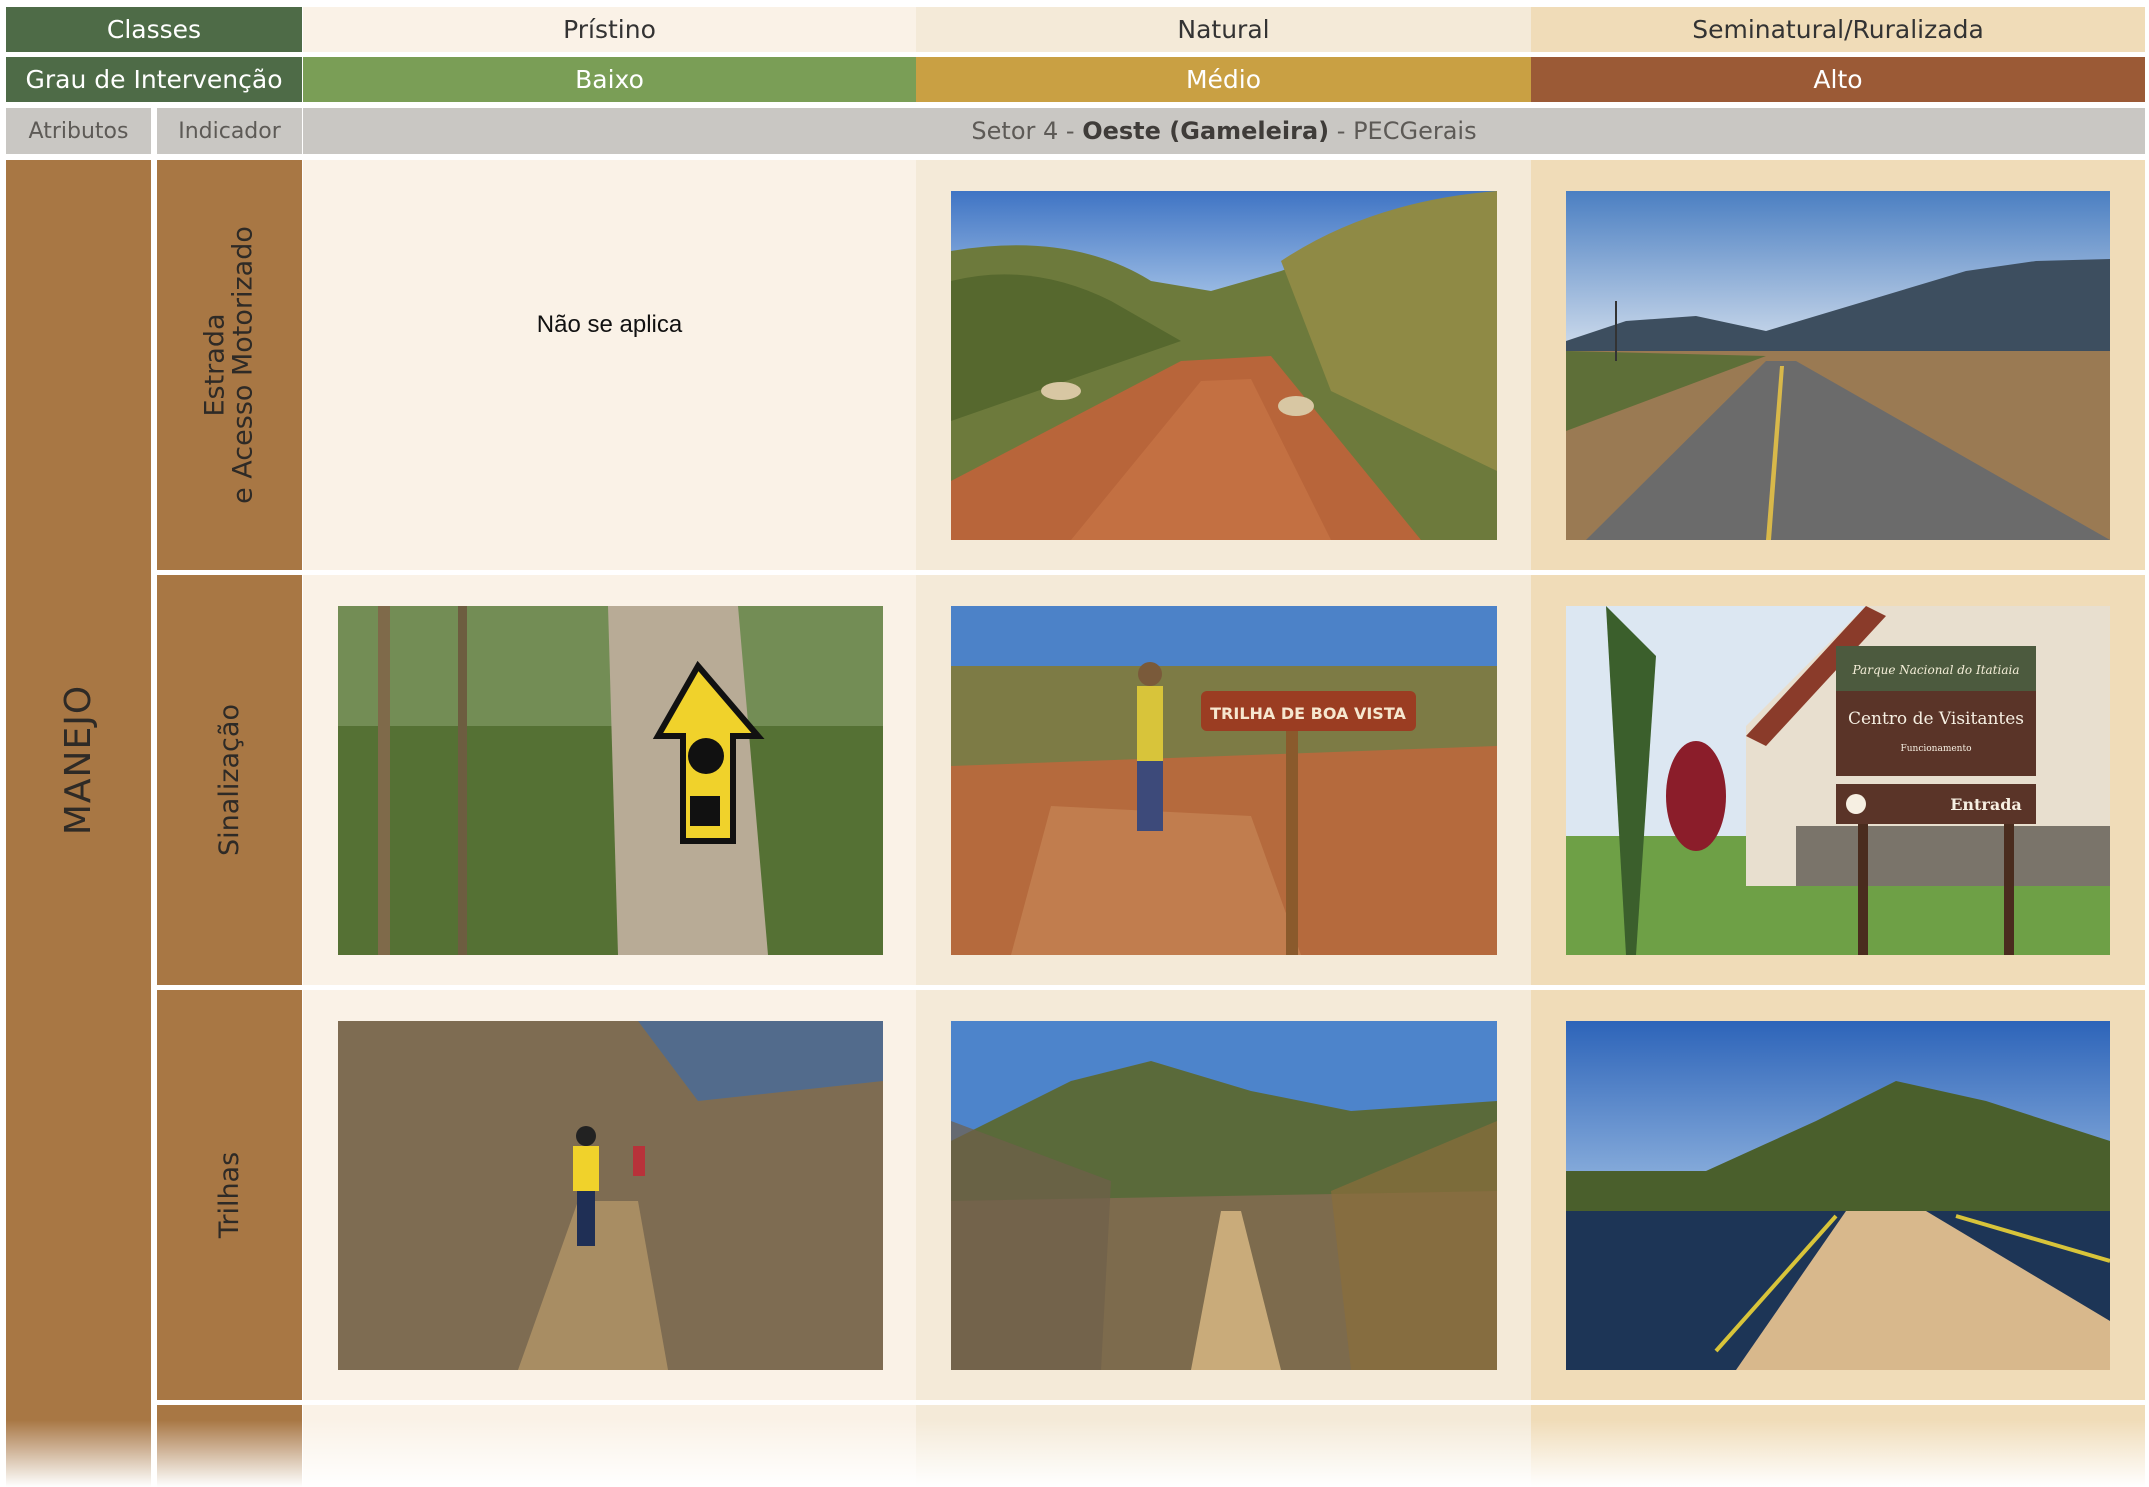 The width and height of the screenshot is (2149, 1487). I want to click on grau-label-text: Grau de Intervenção, so click(154, 79).